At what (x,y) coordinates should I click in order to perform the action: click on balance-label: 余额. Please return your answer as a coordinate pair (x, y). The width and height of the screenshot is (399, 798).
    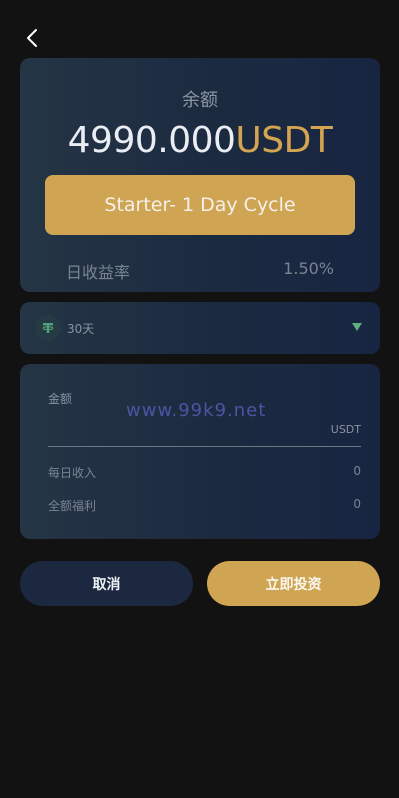
    Looking at the image, I should click on (200, 100).